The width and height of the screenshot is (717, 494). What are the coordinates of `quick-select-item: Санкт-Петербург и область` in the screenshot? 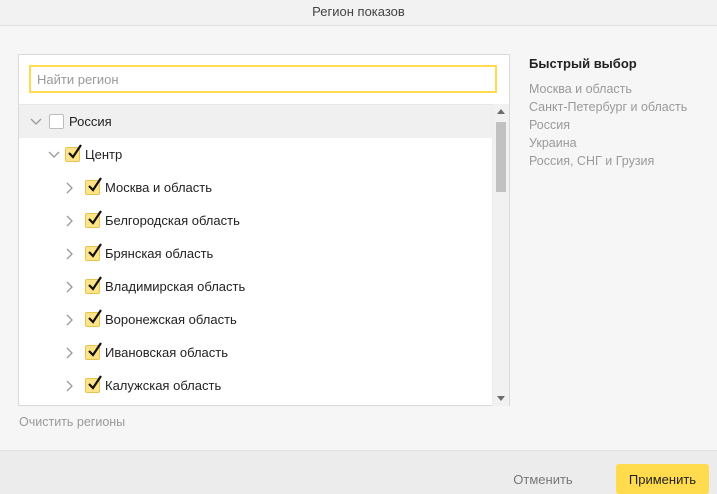 It's located at (619, 107).